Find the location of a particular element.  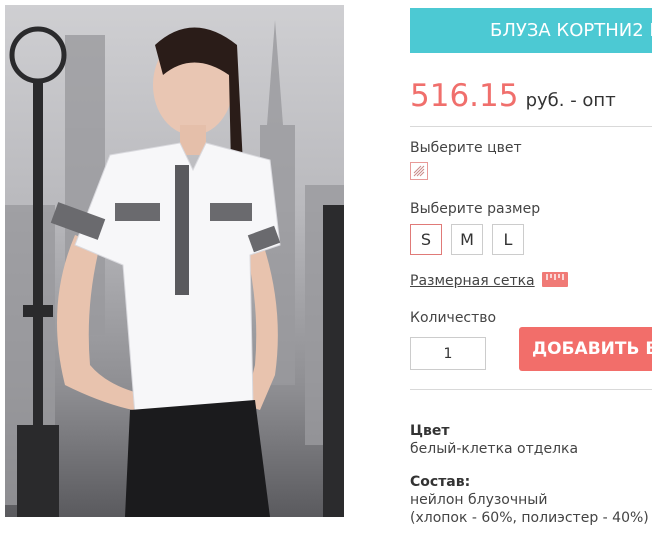

quantity-label: Количество is located at coordinates (453, 318).